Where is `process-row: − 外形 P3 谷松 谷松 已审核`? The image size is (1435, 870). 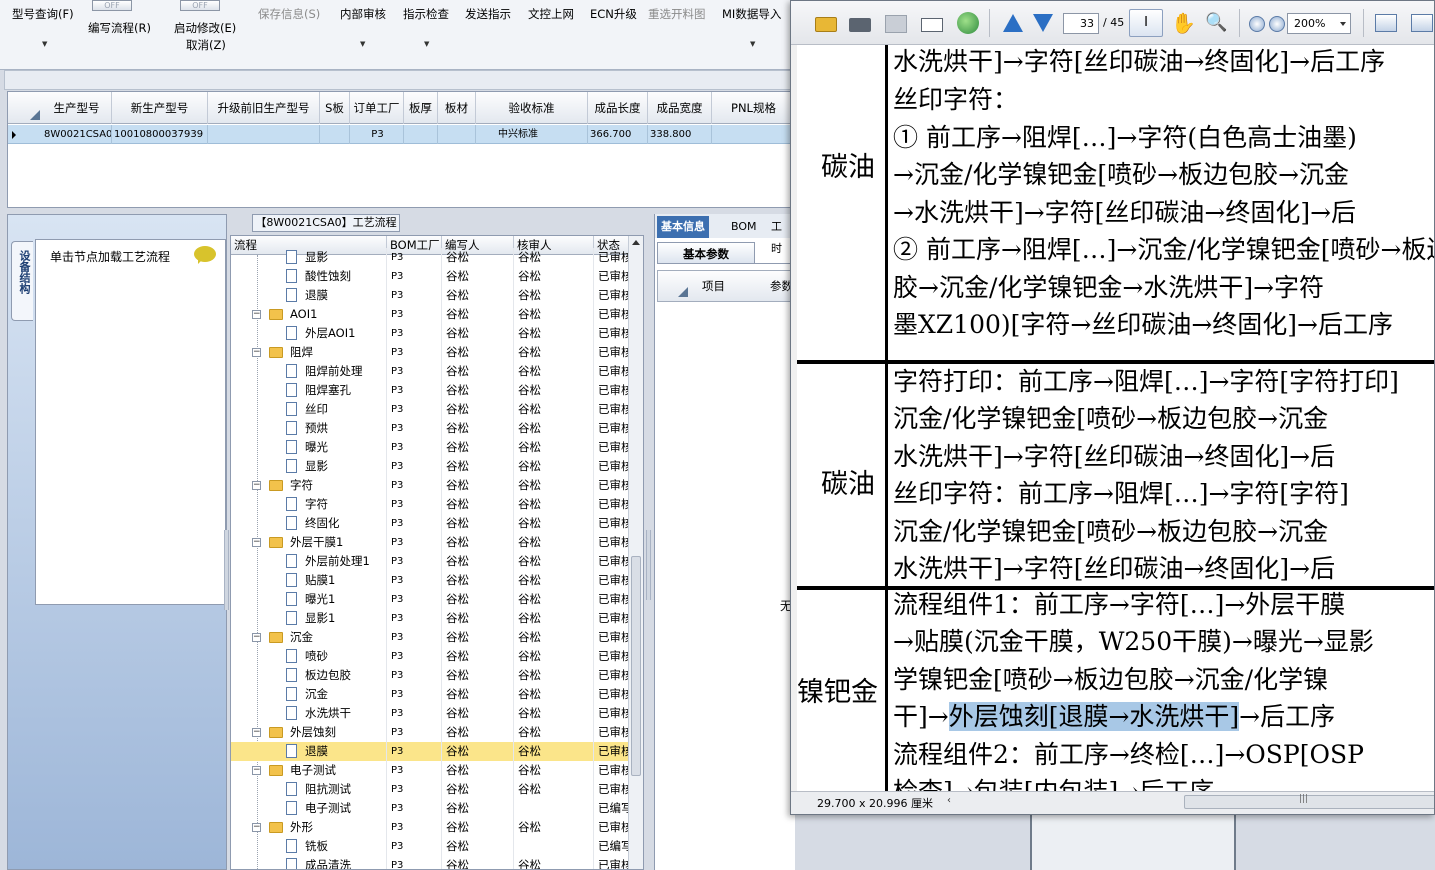 process-row: − 外形 P3 谷松 谷松 已审核 is located at coordinates (430, 827).